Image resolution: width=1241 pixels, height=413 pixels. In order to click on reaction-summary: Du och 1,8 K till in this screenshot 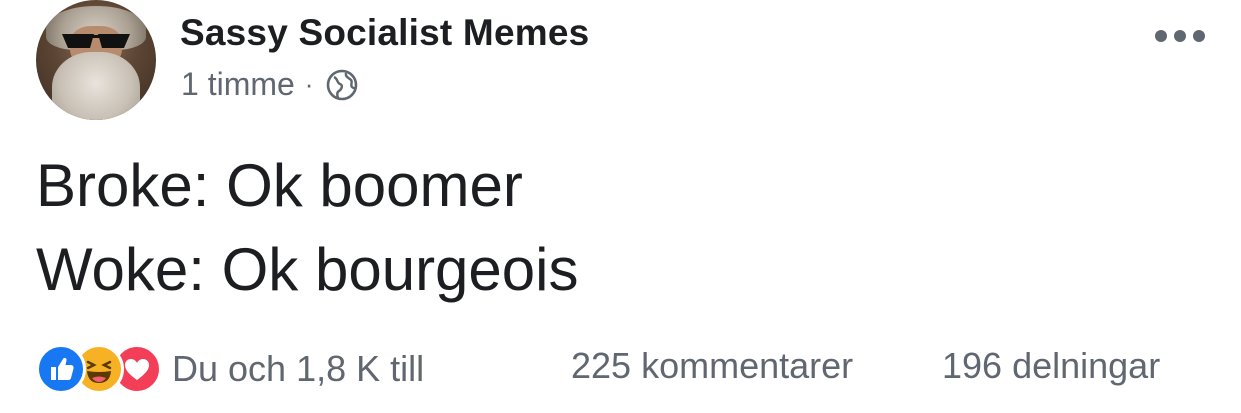, I will do `click(230, 369)`.